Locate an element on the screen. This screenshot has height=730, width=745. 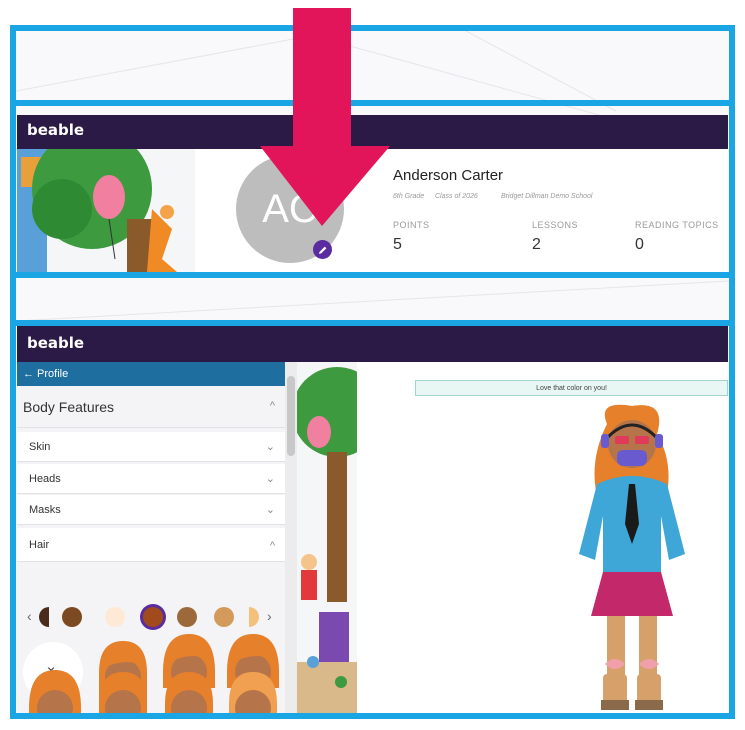
hair-color-swatch-selected is located at coordinates (153, 617).